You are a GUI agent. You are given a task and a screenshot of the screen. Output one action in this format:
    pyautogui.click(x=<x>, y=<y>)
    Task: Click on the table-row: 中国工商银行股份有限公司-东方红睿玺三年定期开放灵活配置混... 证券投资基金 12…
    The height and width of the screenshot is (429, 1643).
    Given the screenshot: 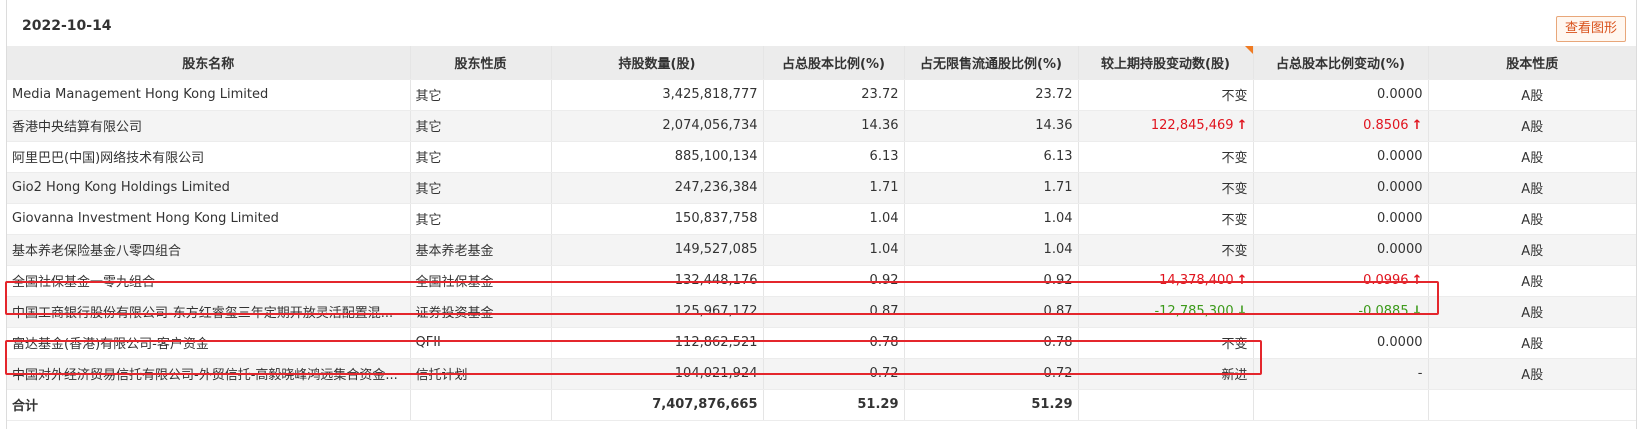 What is the action you would take?
    pyautogui.click(x=821, y=312)
    